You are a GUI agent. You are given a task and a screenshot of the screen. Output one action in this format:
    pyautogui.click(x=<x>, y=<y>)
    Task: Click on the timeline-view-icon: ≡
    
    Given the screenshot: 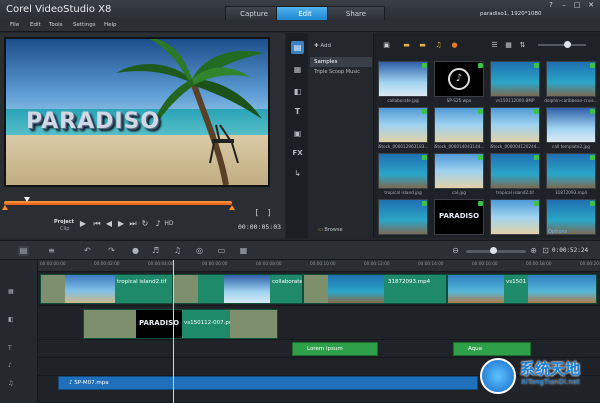 What is the action you would take?
    pyautogui.click(x=51, y=251)
    